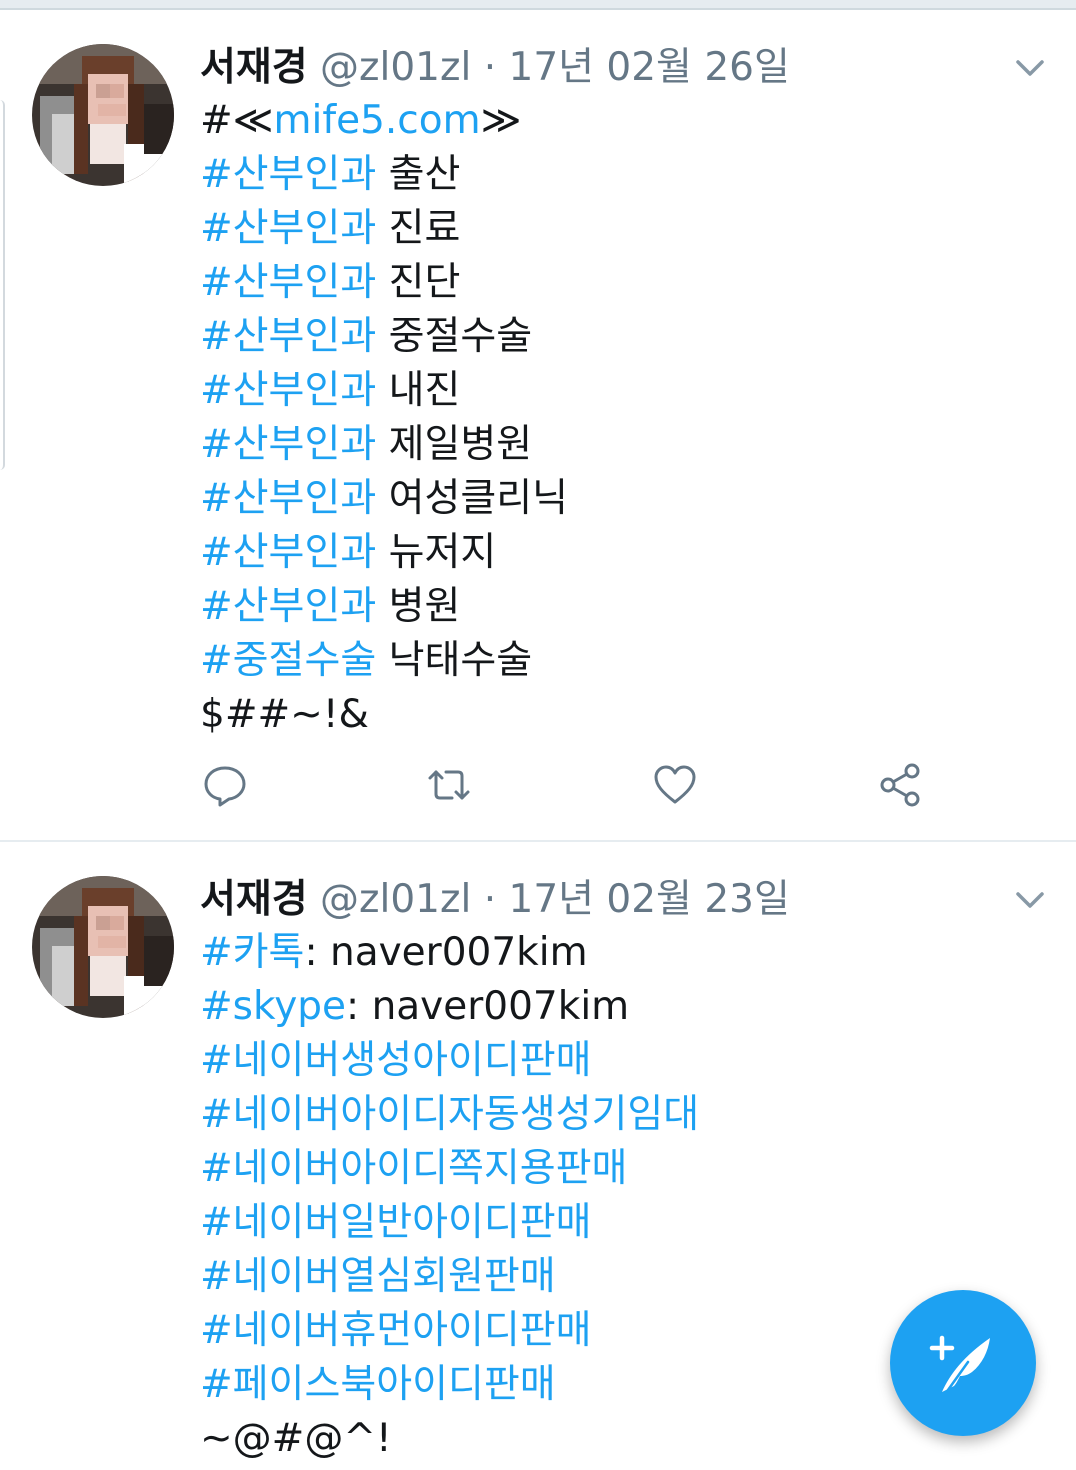 The height and width of the screenshot is (1470, 1076). Describe the element at coordinates (284, 714) in the screenshot. I see `tweet-text-segment: $##~!&` at that location.